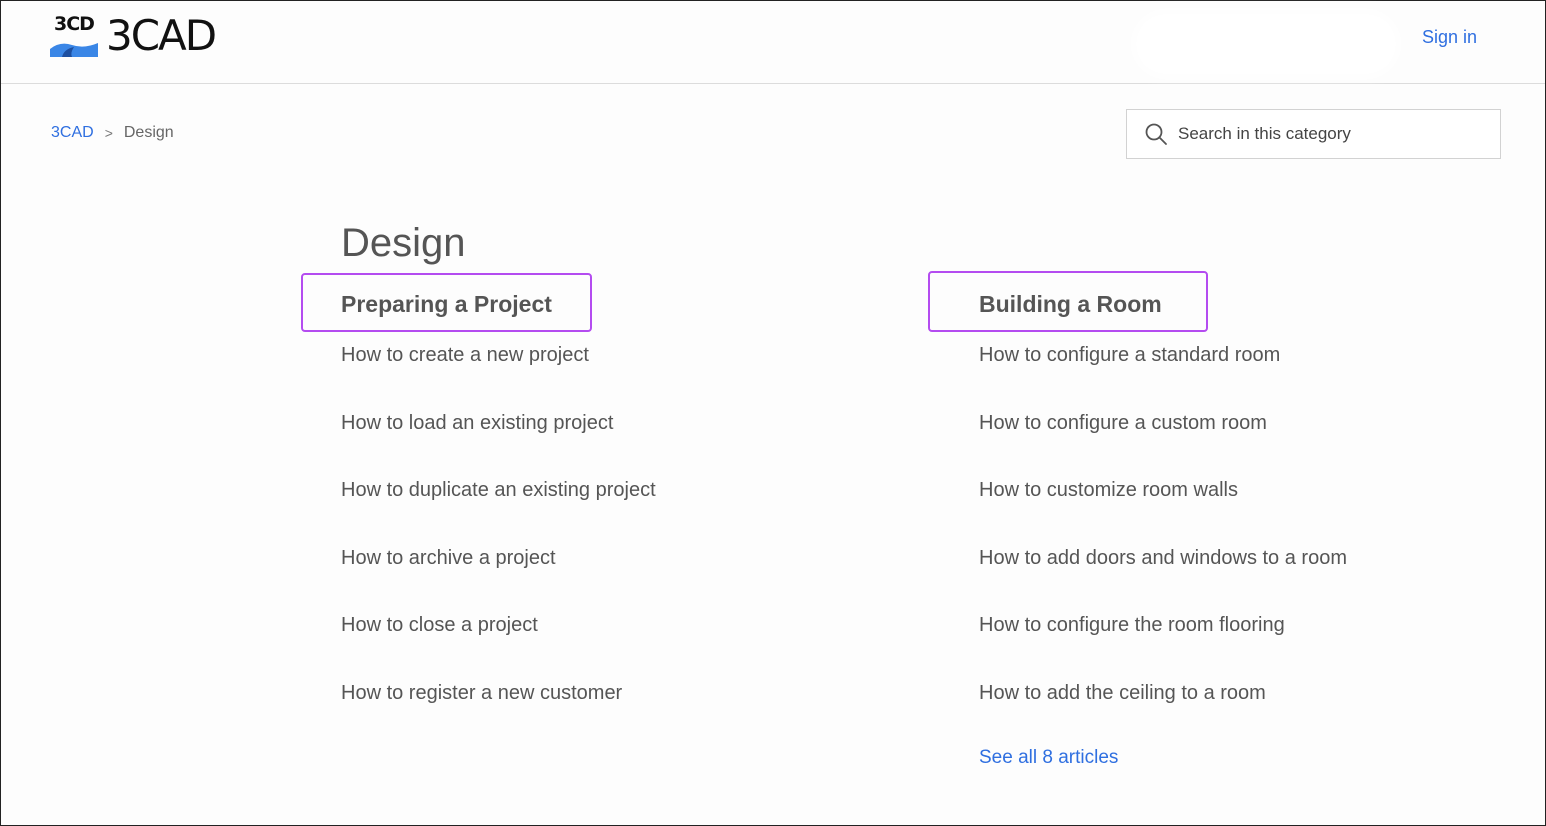  I want to click on list-item: How to create a new project, so click(498, 377).